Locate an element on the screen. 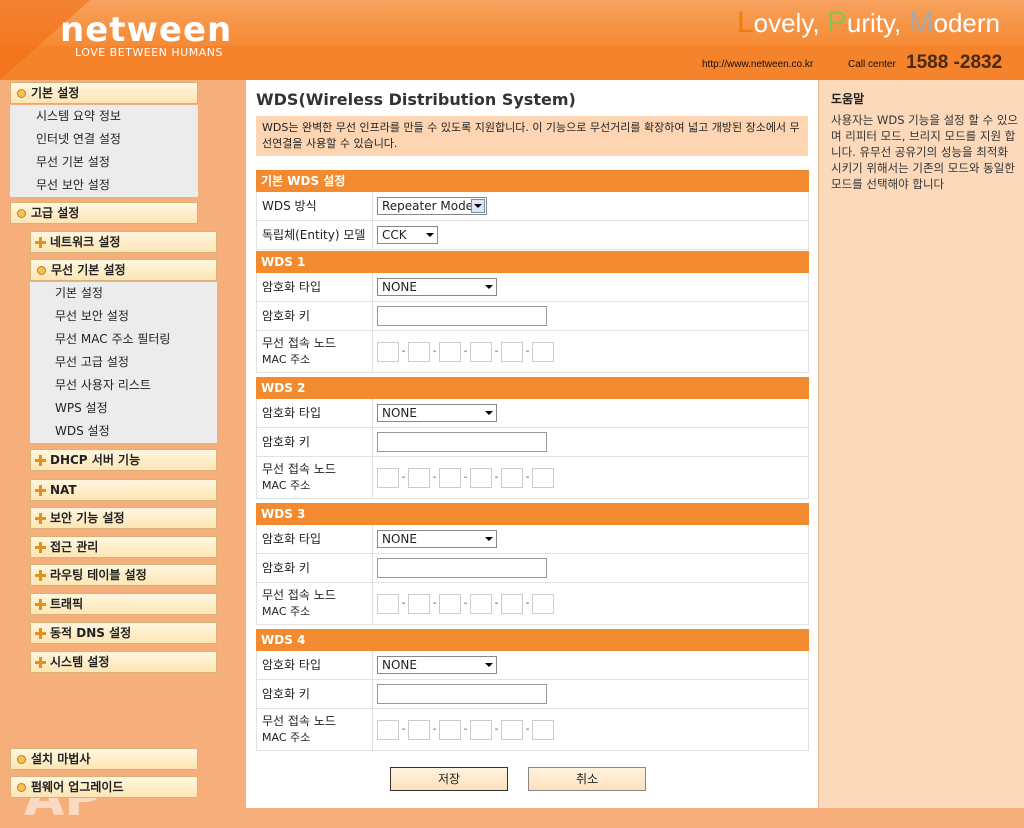  sidebar-item-wireless-basic: 무선 기본 설정 is located at coordinates (117, 162).